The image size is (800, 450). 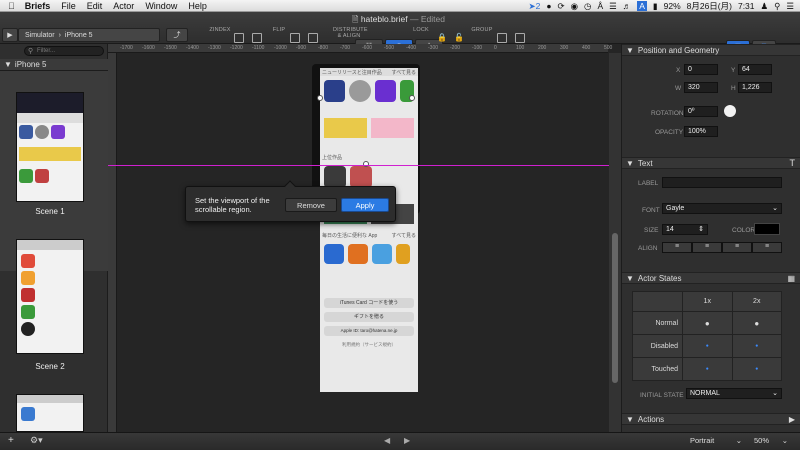 I want to click on lock-icon: 🔒, so click(x=442, y=38).